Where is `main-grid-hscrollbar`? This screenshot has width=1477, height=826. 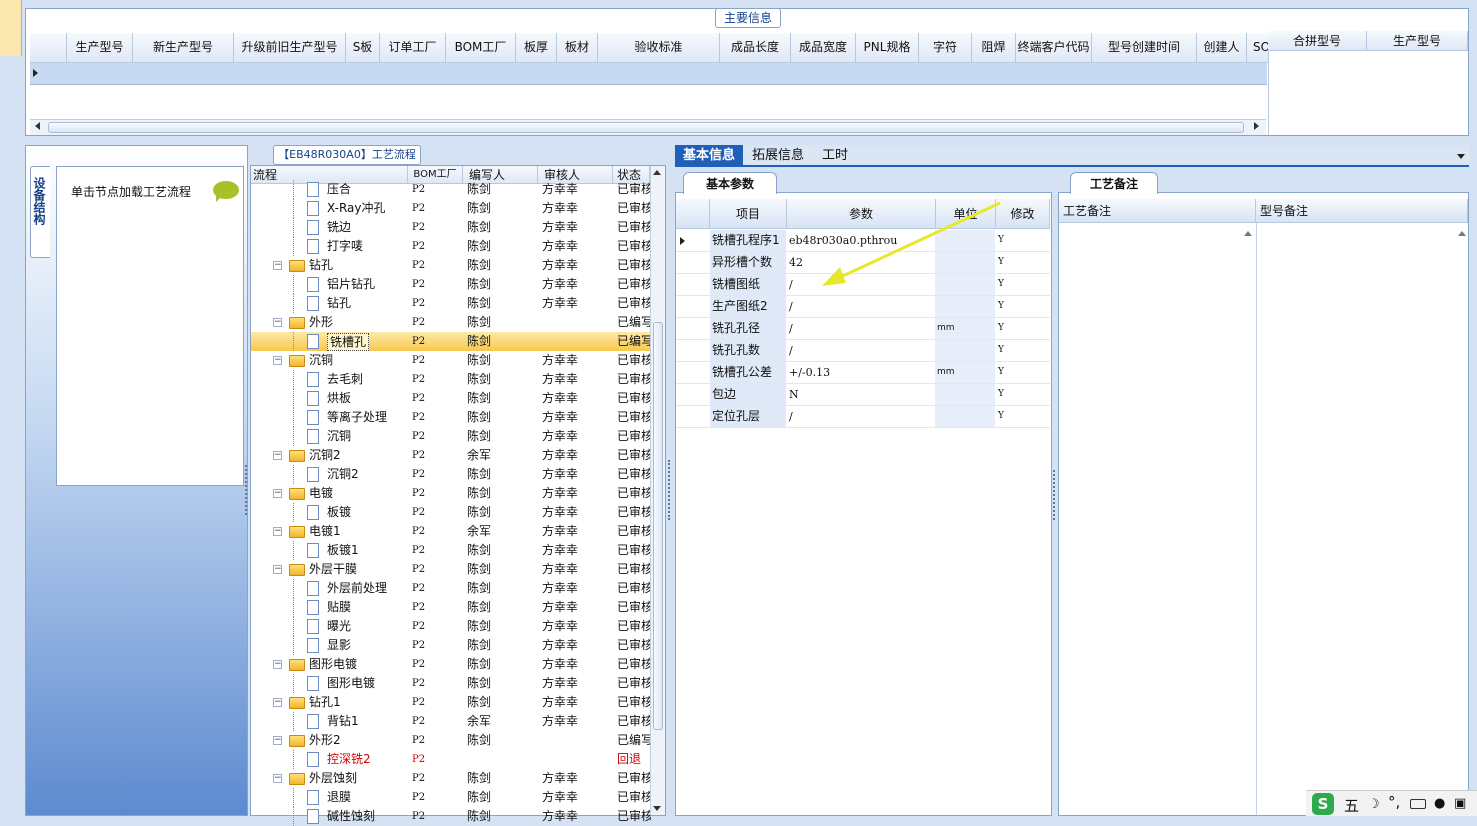 main-grid-hscrollbar is located at coordinates (648, 127).